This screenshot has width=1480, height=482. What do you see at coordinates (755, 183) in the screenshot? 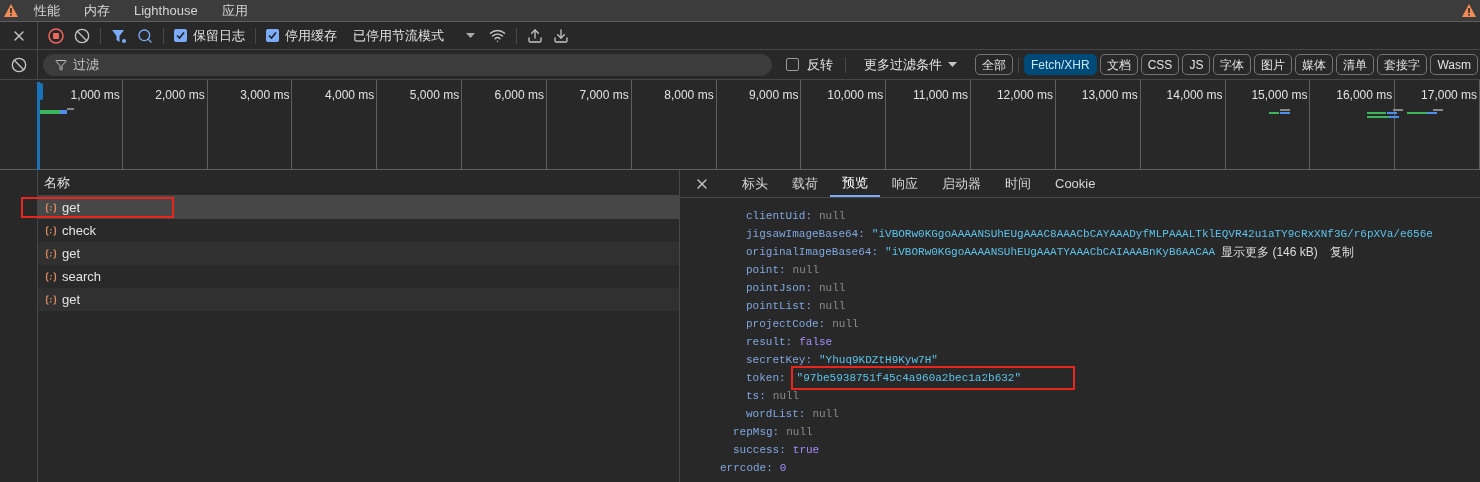
I see `detail-tab: 标头` at bounding box center [755, 183].